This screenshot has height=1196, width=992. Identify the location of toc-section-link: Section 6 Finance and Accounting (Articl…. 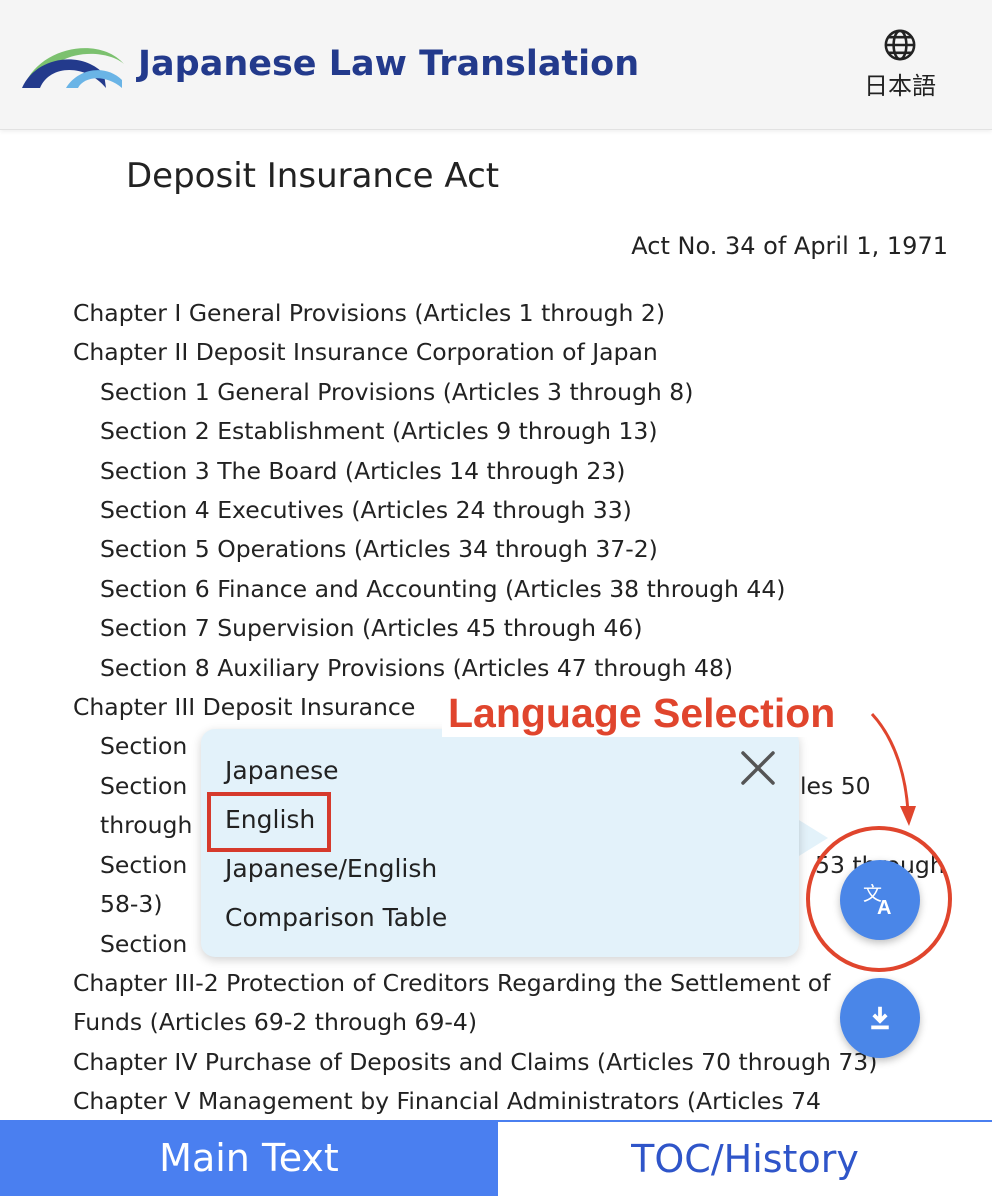
(513, 589).